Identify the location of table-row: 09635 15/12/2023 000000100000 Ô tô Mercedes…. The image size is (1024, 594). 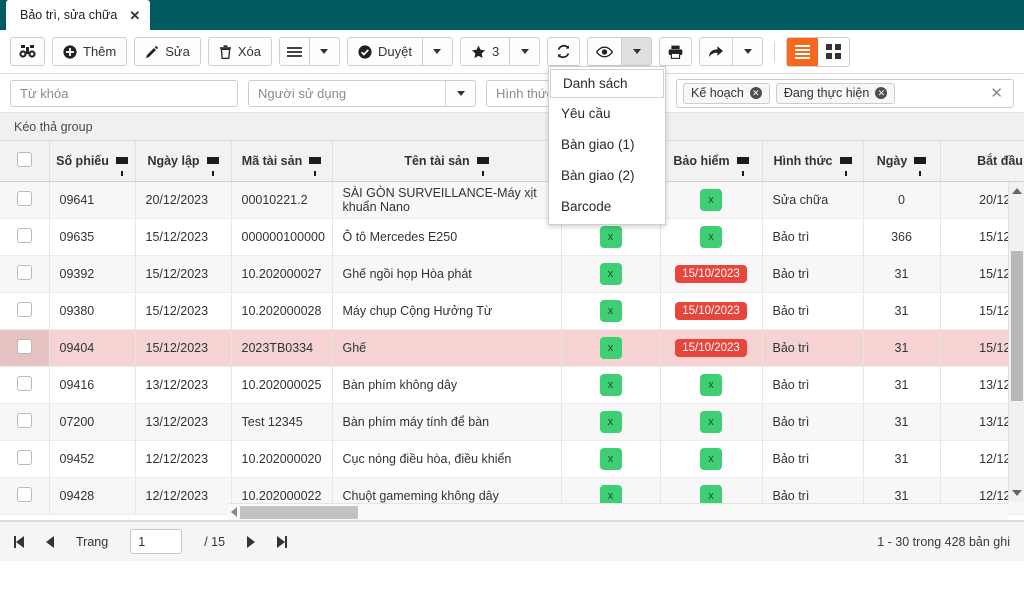
(512, 237).